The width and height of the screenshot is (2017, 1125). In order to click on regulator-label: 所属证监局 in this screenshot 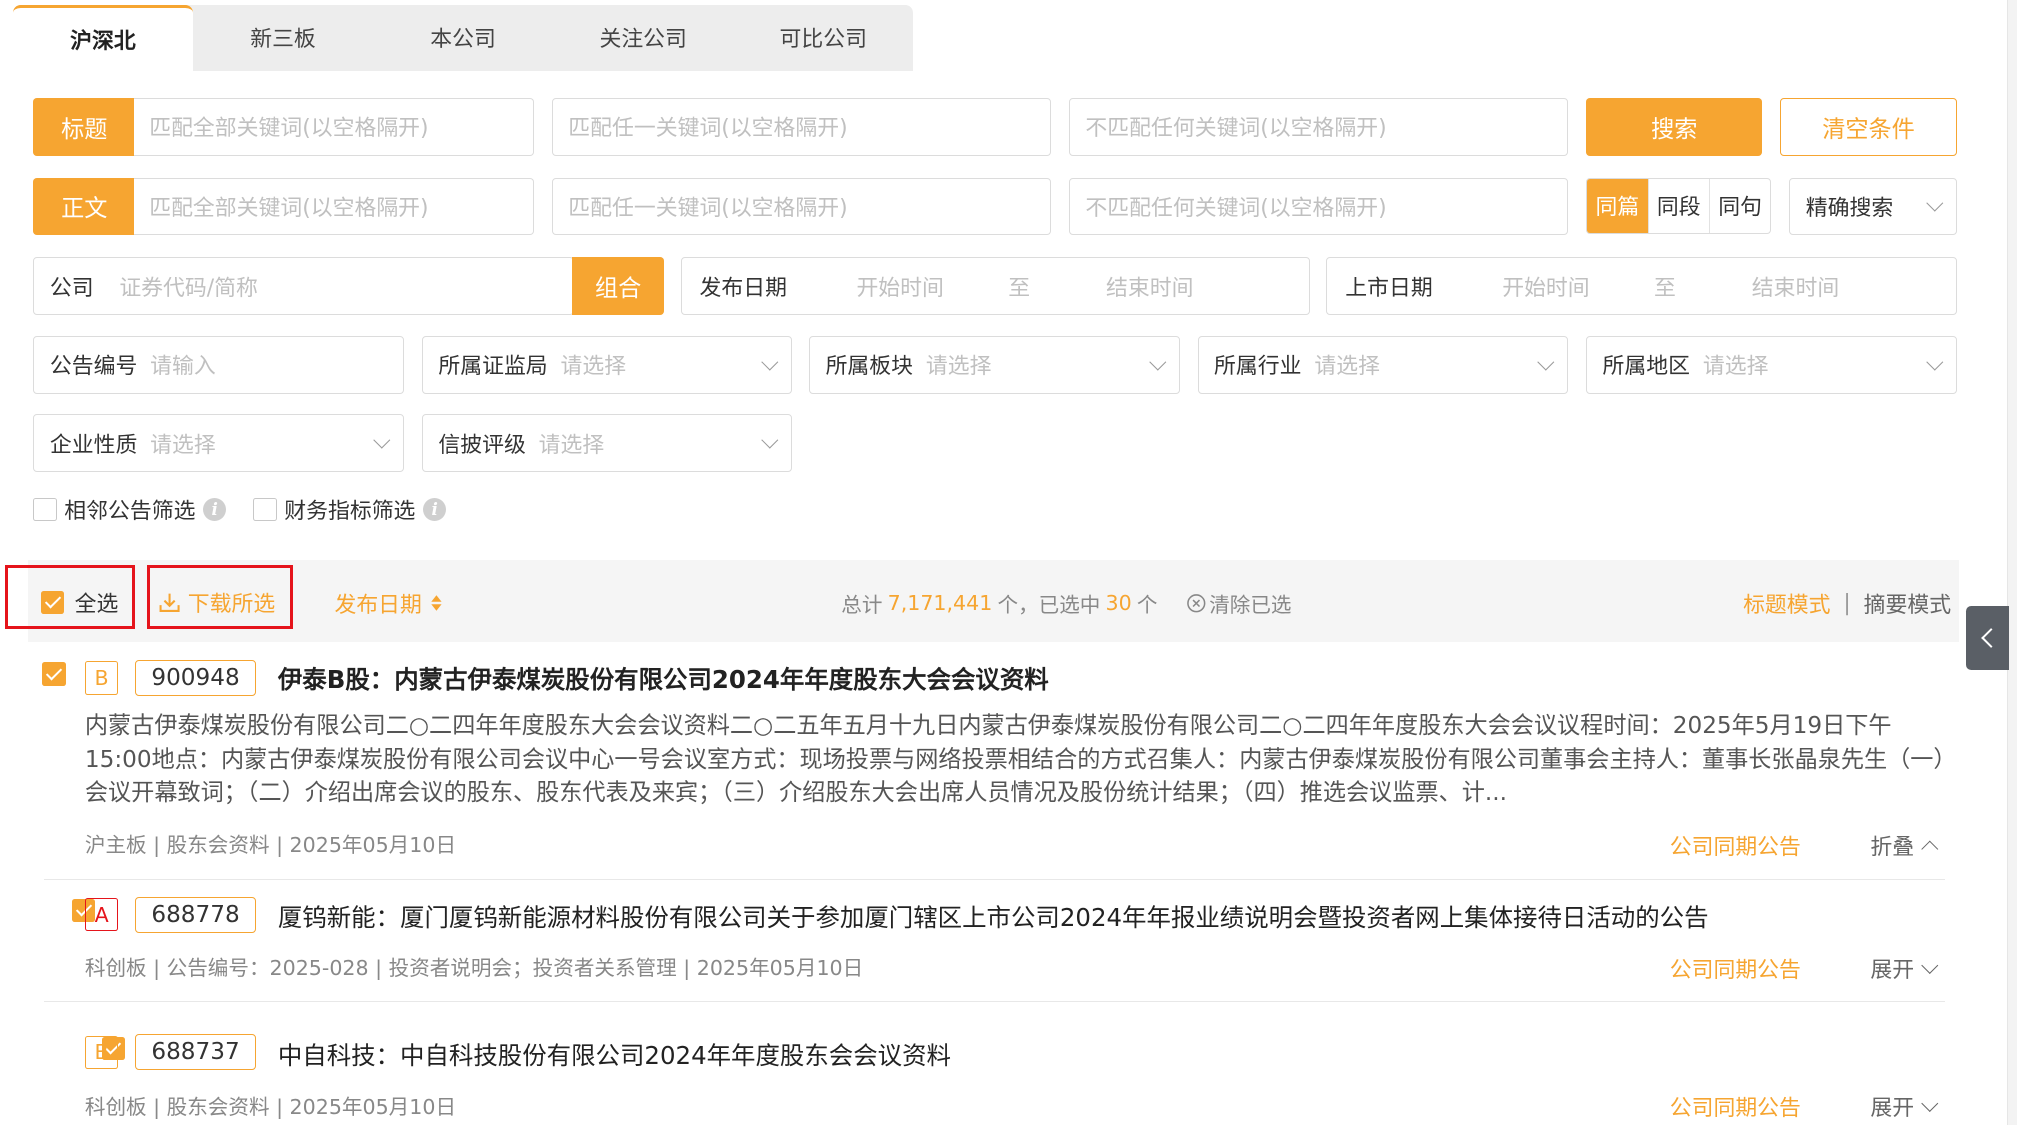, I will do `click(493, 367)`.